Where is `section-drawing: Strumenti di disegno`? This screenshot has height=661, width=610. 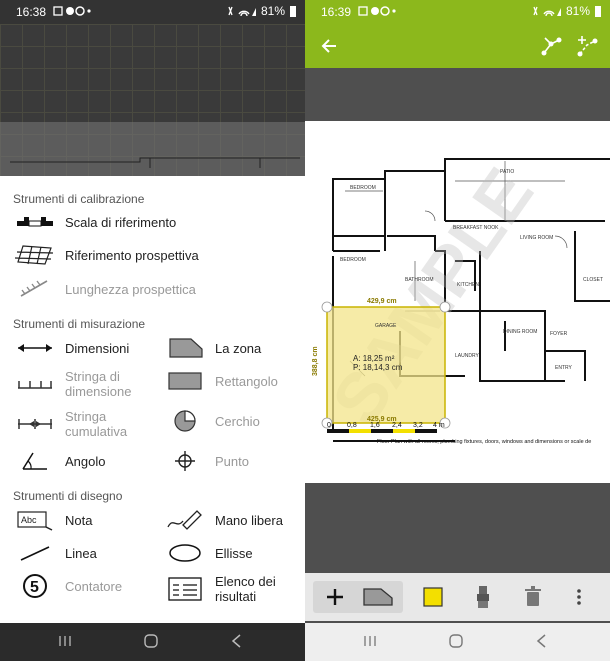 section-drawing: Strumenti di disegno is located at coordinates (68, 496).